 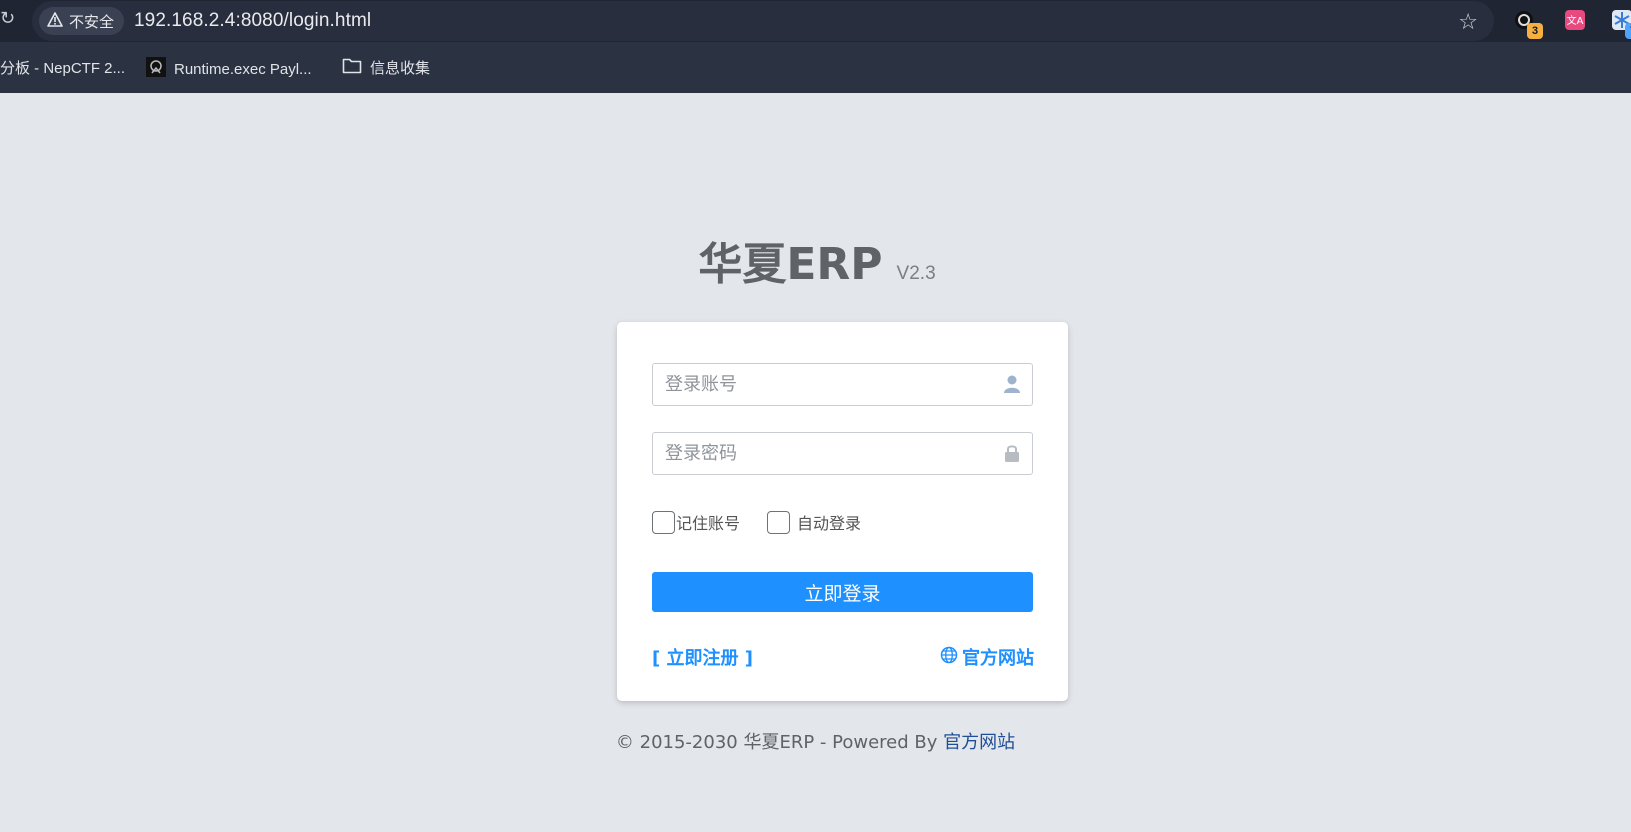 What do you see at coordinates (779, 742) in the screenshot?
I see `copyright-text: © 2015-2030 华夏ERP - Powered By` at bounding box center [779, 742].